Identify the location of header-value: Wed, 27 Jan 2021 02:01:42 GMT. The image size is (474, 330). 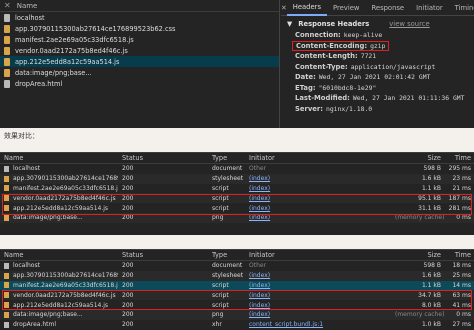
(374, 77).